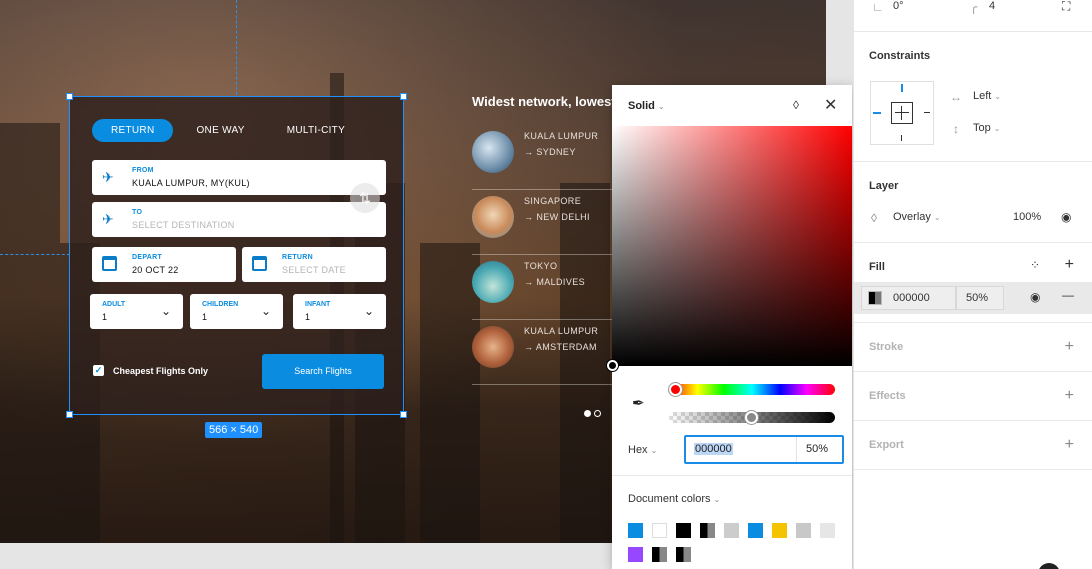  Describe the element at coordinates (365, 198) in the screenshot. I see `swap-icon: ⇅` at that location.